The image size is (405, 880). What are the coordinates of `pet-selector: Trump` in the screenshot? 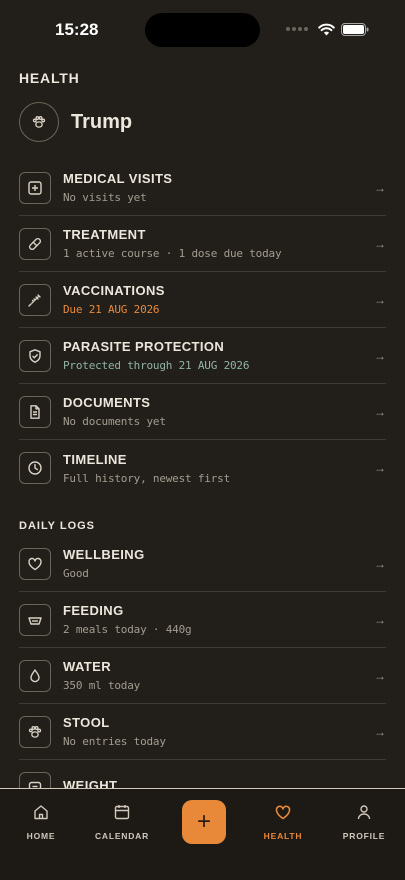 It's located at (75, 122).